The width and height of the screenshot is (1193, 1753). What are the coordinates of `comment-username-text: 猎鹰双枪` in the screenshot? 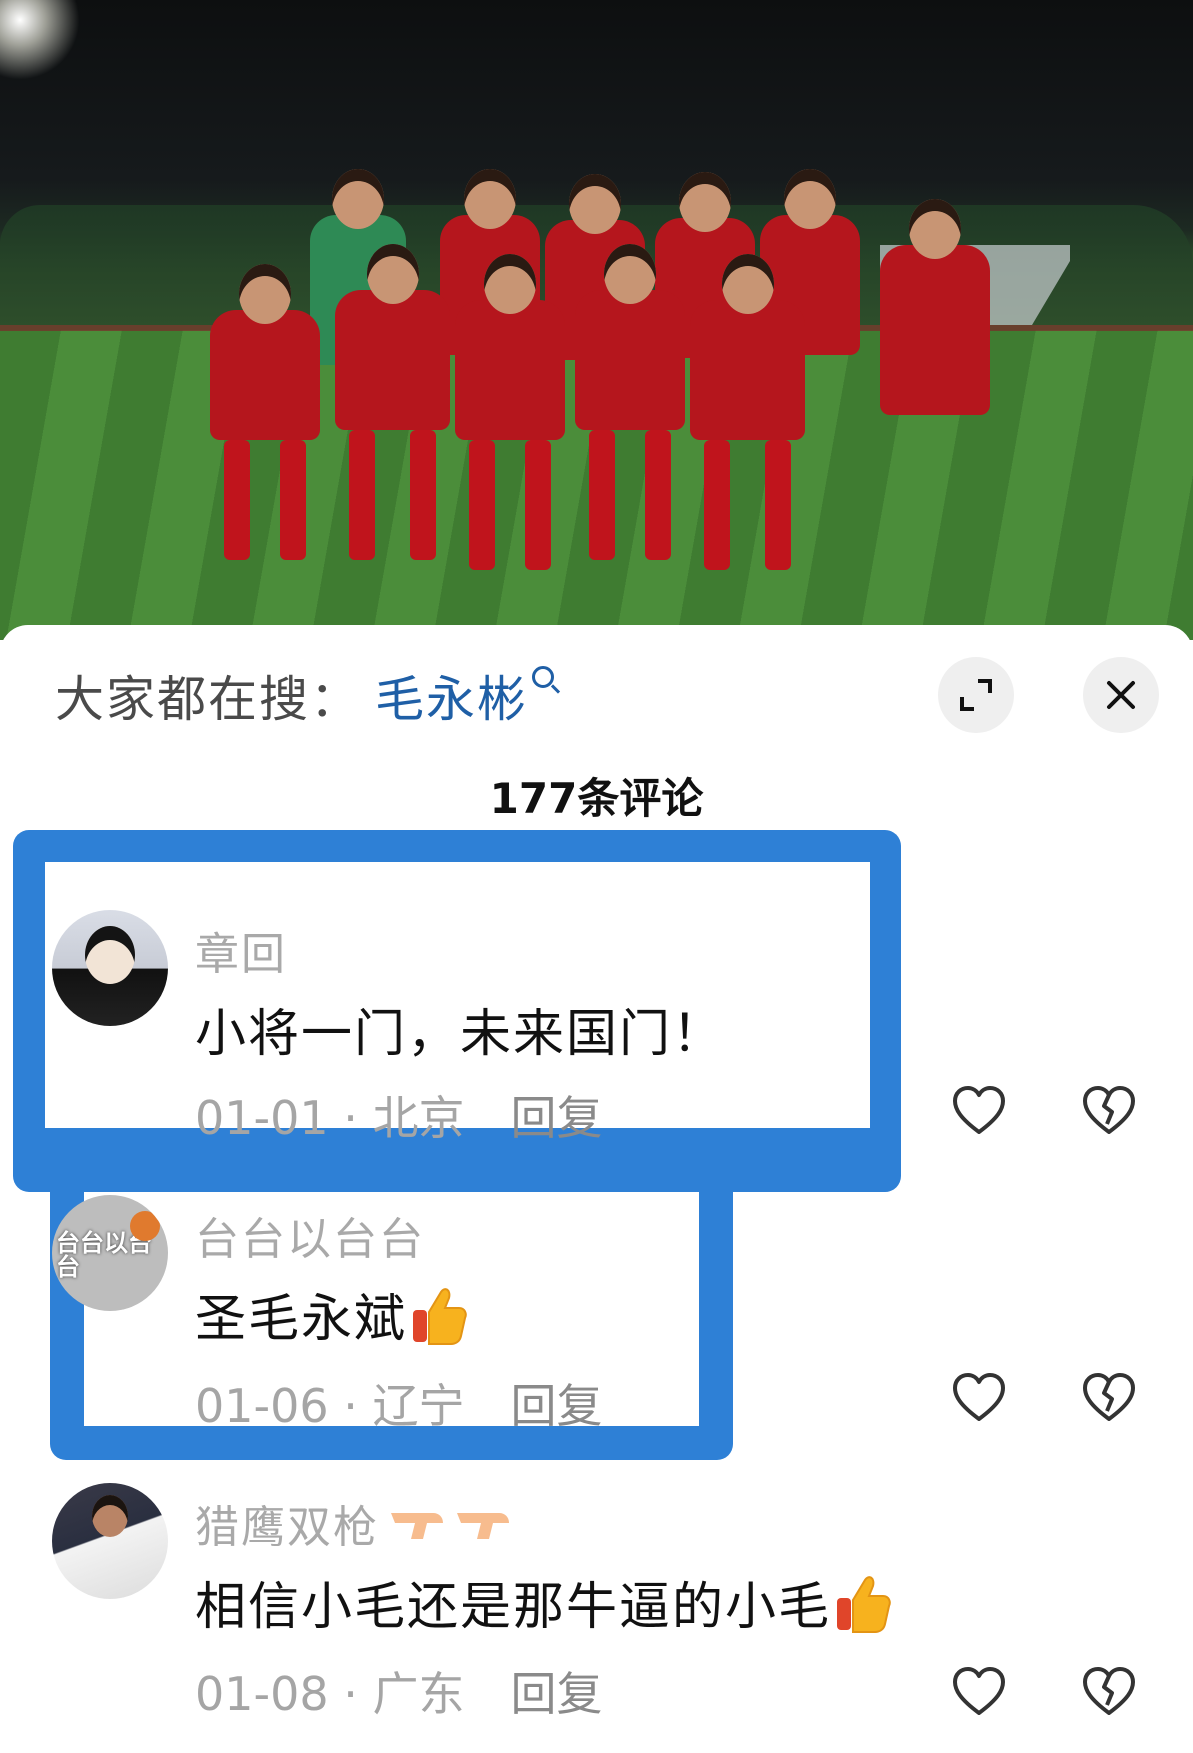 It's located at (287, 1527).